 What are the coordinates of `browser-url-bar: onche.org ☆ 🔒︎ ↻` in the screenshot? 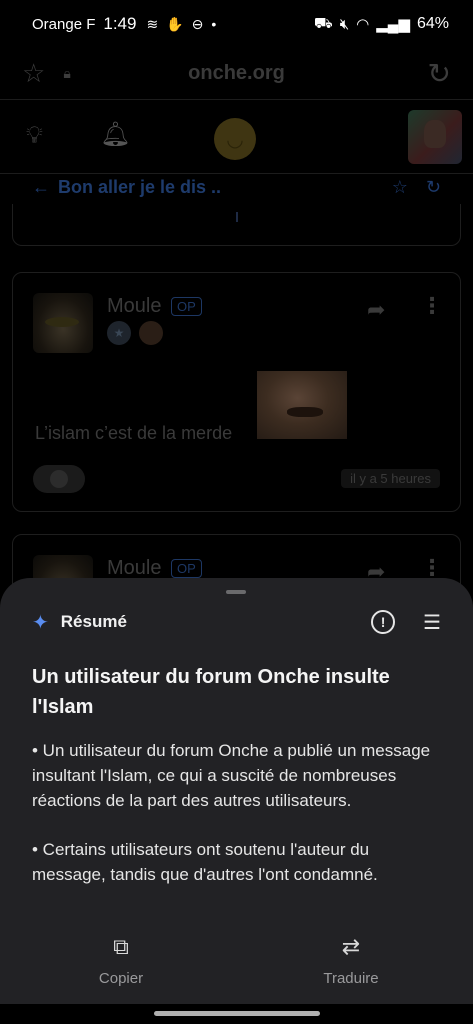 It's located at (236, 73).